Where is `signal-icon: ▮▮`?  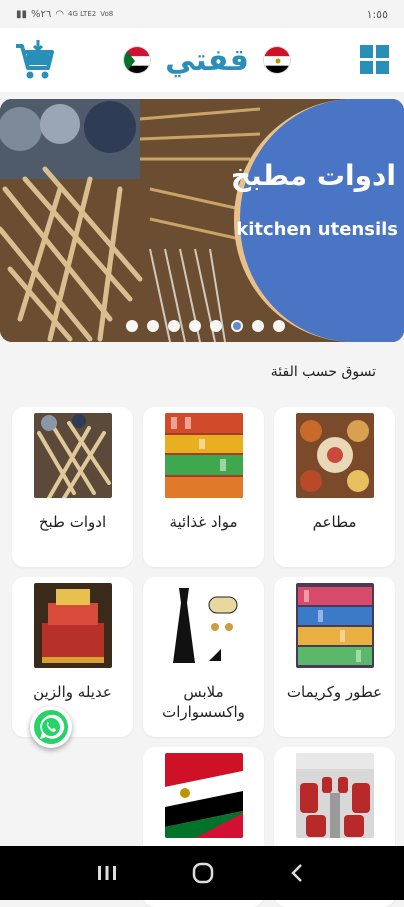
signal-icon: ▮▮ is located at coordinates (21, 14).